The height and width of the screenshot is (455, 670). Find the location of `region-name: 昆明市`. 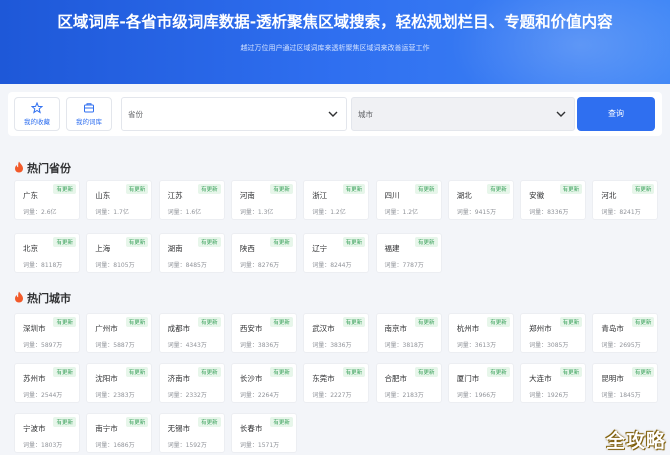

region-name: 昆明市 is located at coordinates (612, 378).